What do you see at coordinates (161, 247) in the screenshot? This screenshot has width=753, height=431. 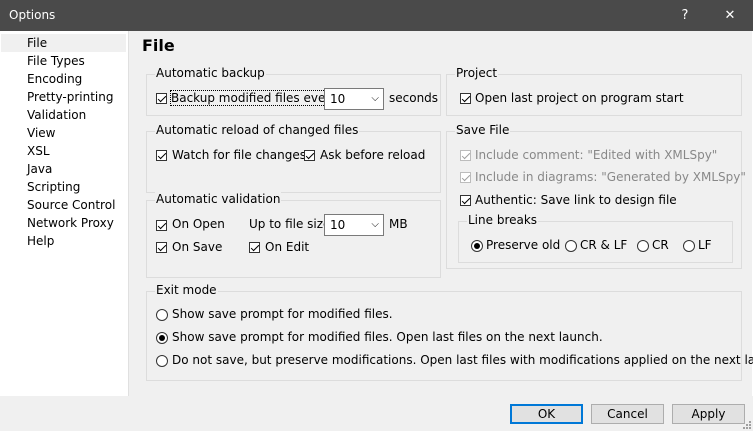 I see `validate-on-save-checkbox` at bounding box center [161, 247].